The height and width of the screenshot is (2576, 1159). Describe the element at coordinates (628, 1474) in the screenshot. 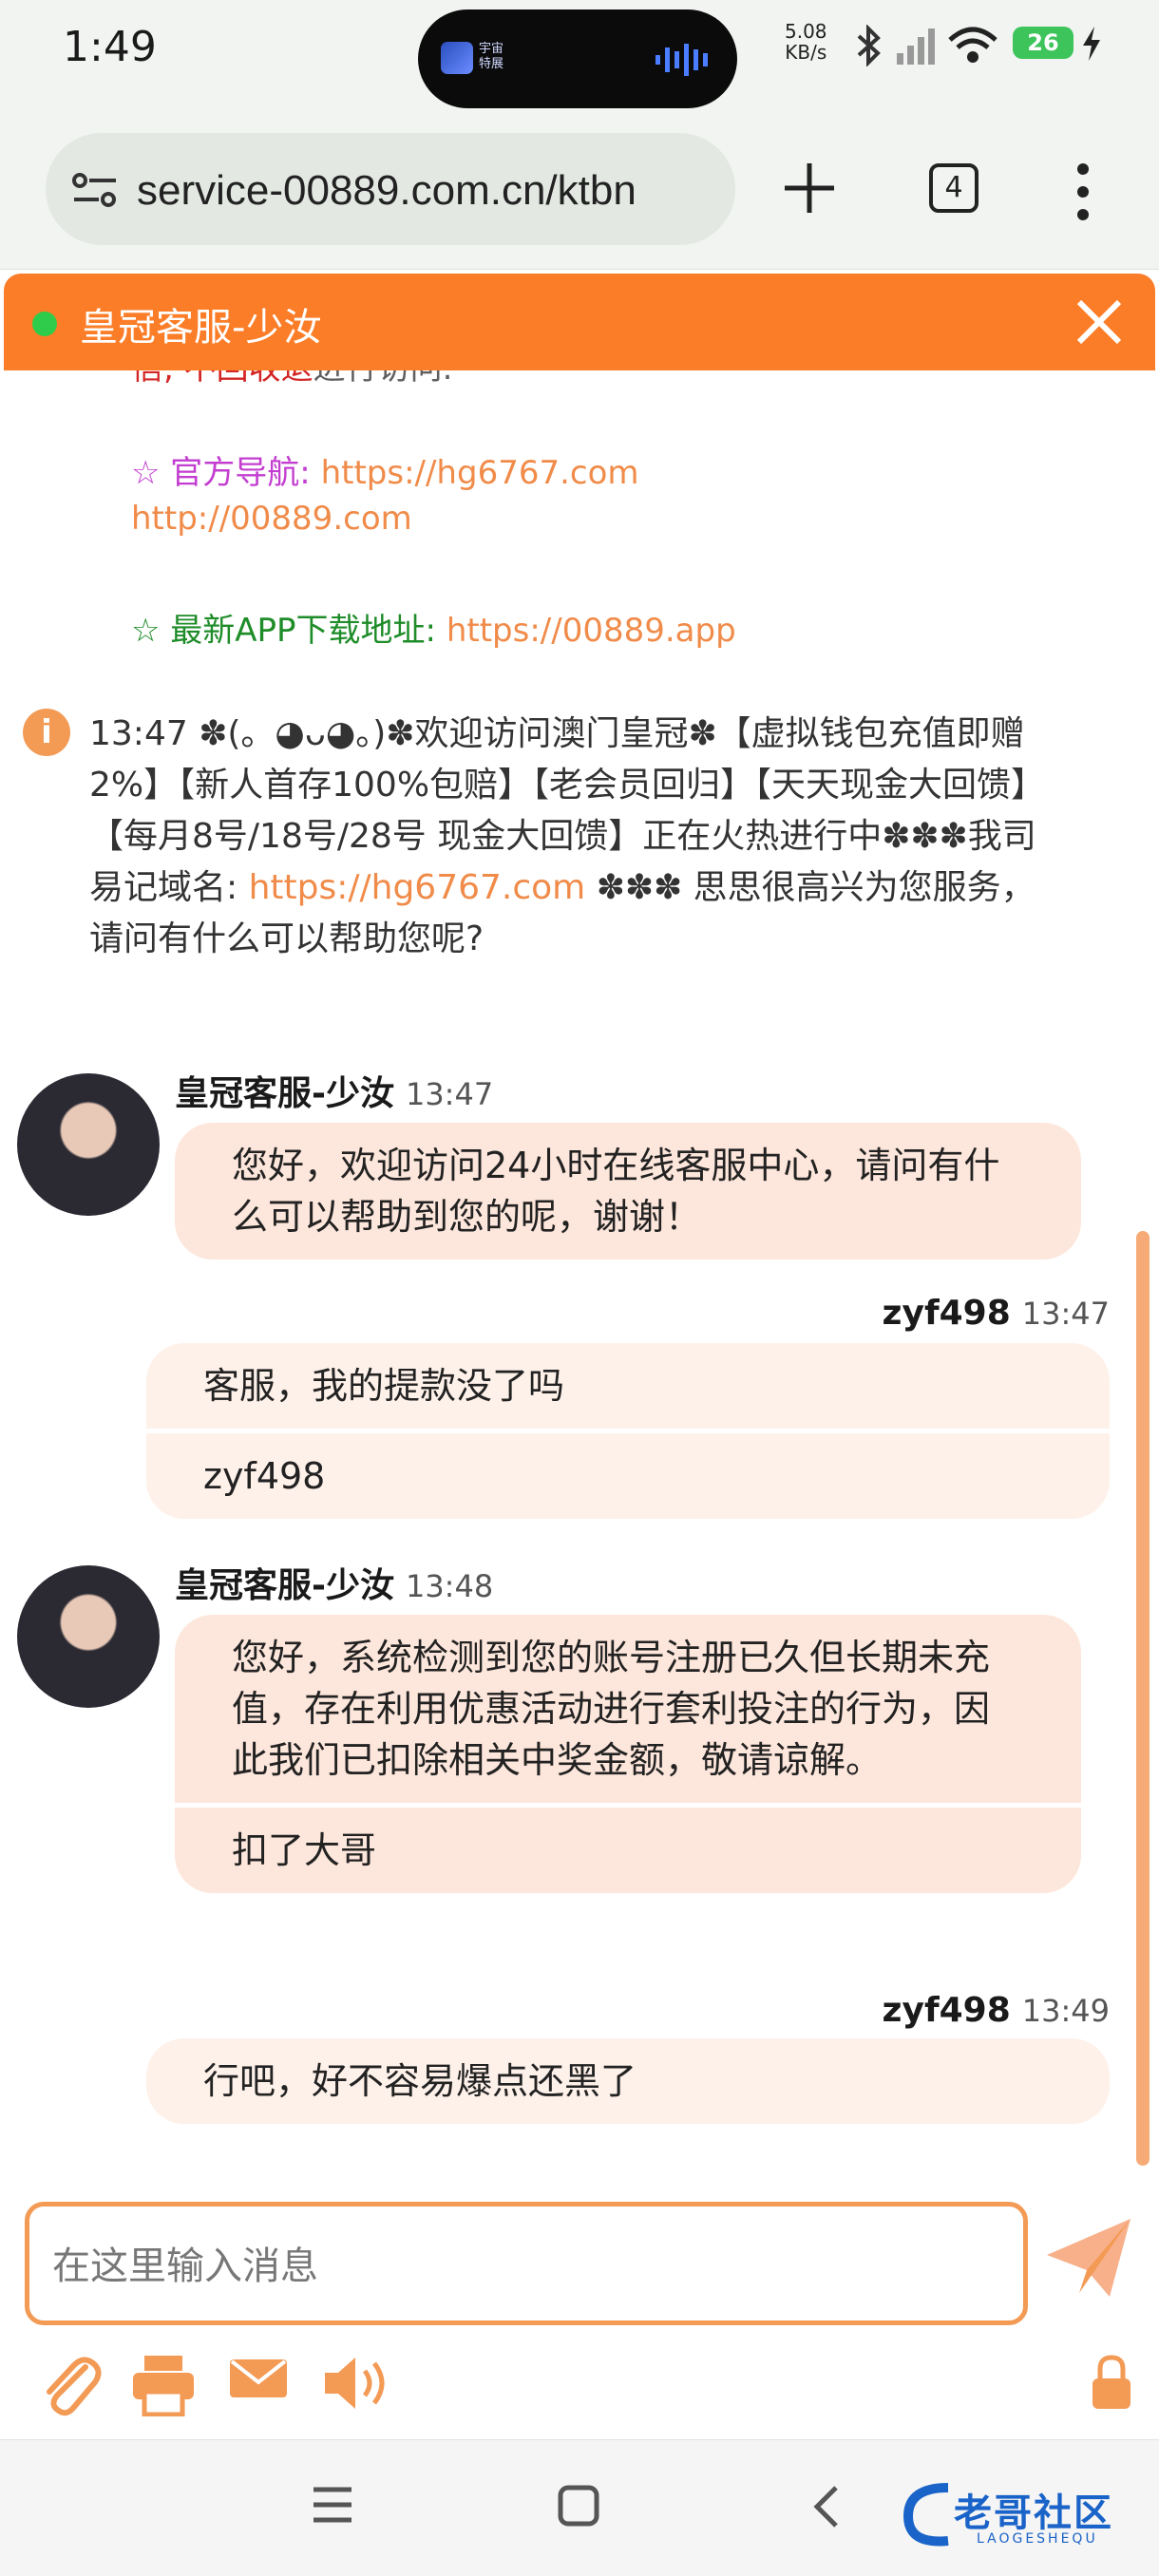

I see `message-text: zyf498` at that location.